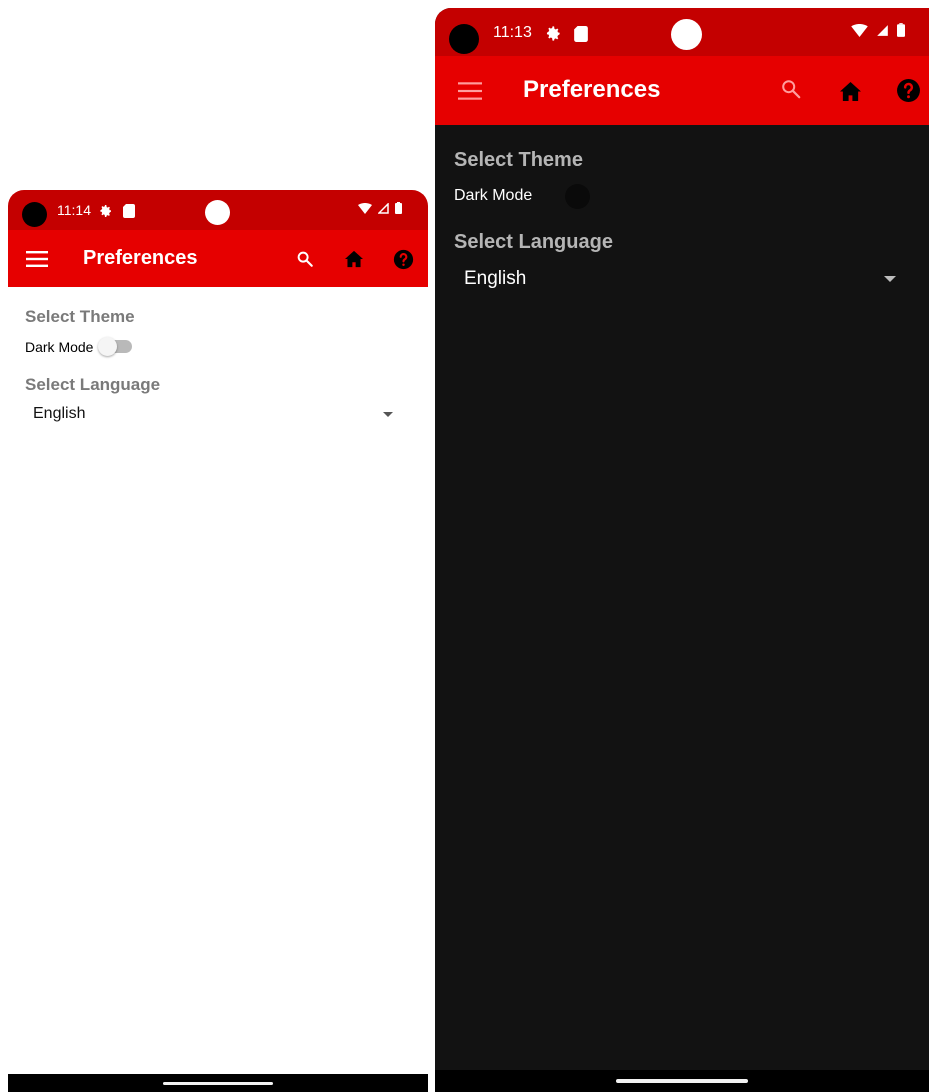 The height and width of the screenshot is (1092, 929). I want to click on status-bar: 11:14, so click(218, 210).